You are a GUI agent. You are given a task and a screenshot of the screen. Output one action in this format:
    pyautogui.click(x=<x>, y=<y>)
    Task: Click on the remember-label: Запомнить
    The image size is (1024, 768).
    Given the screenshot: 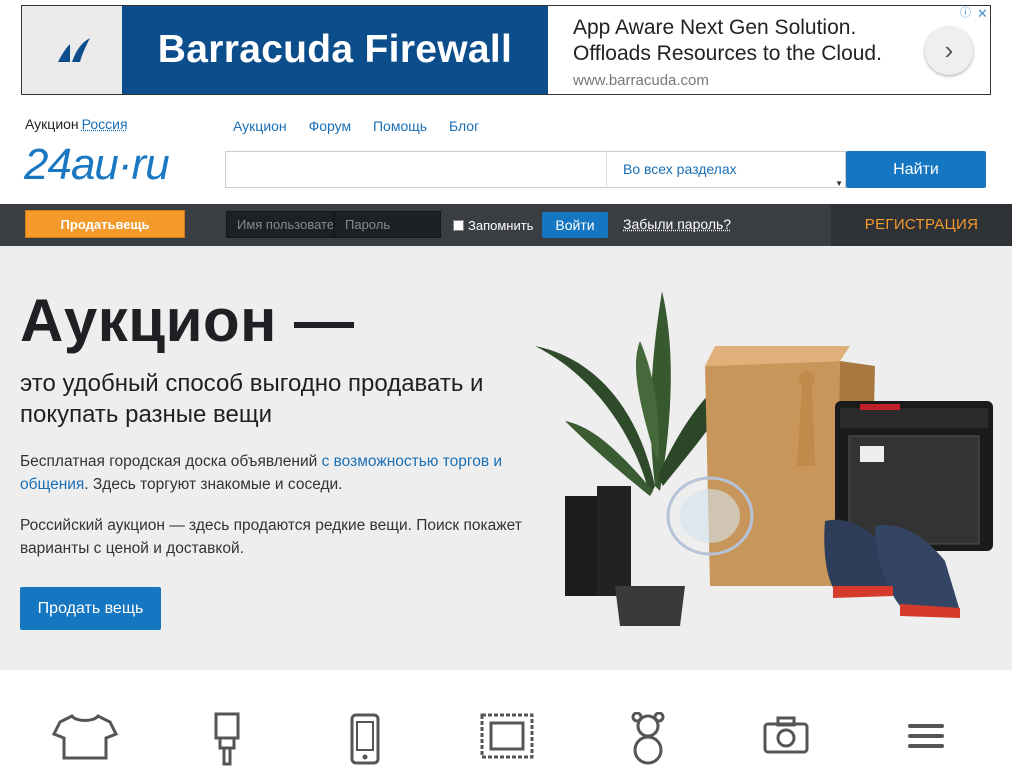 What is the action you would take?
    pyautogui.click(x=501, y=225)
    